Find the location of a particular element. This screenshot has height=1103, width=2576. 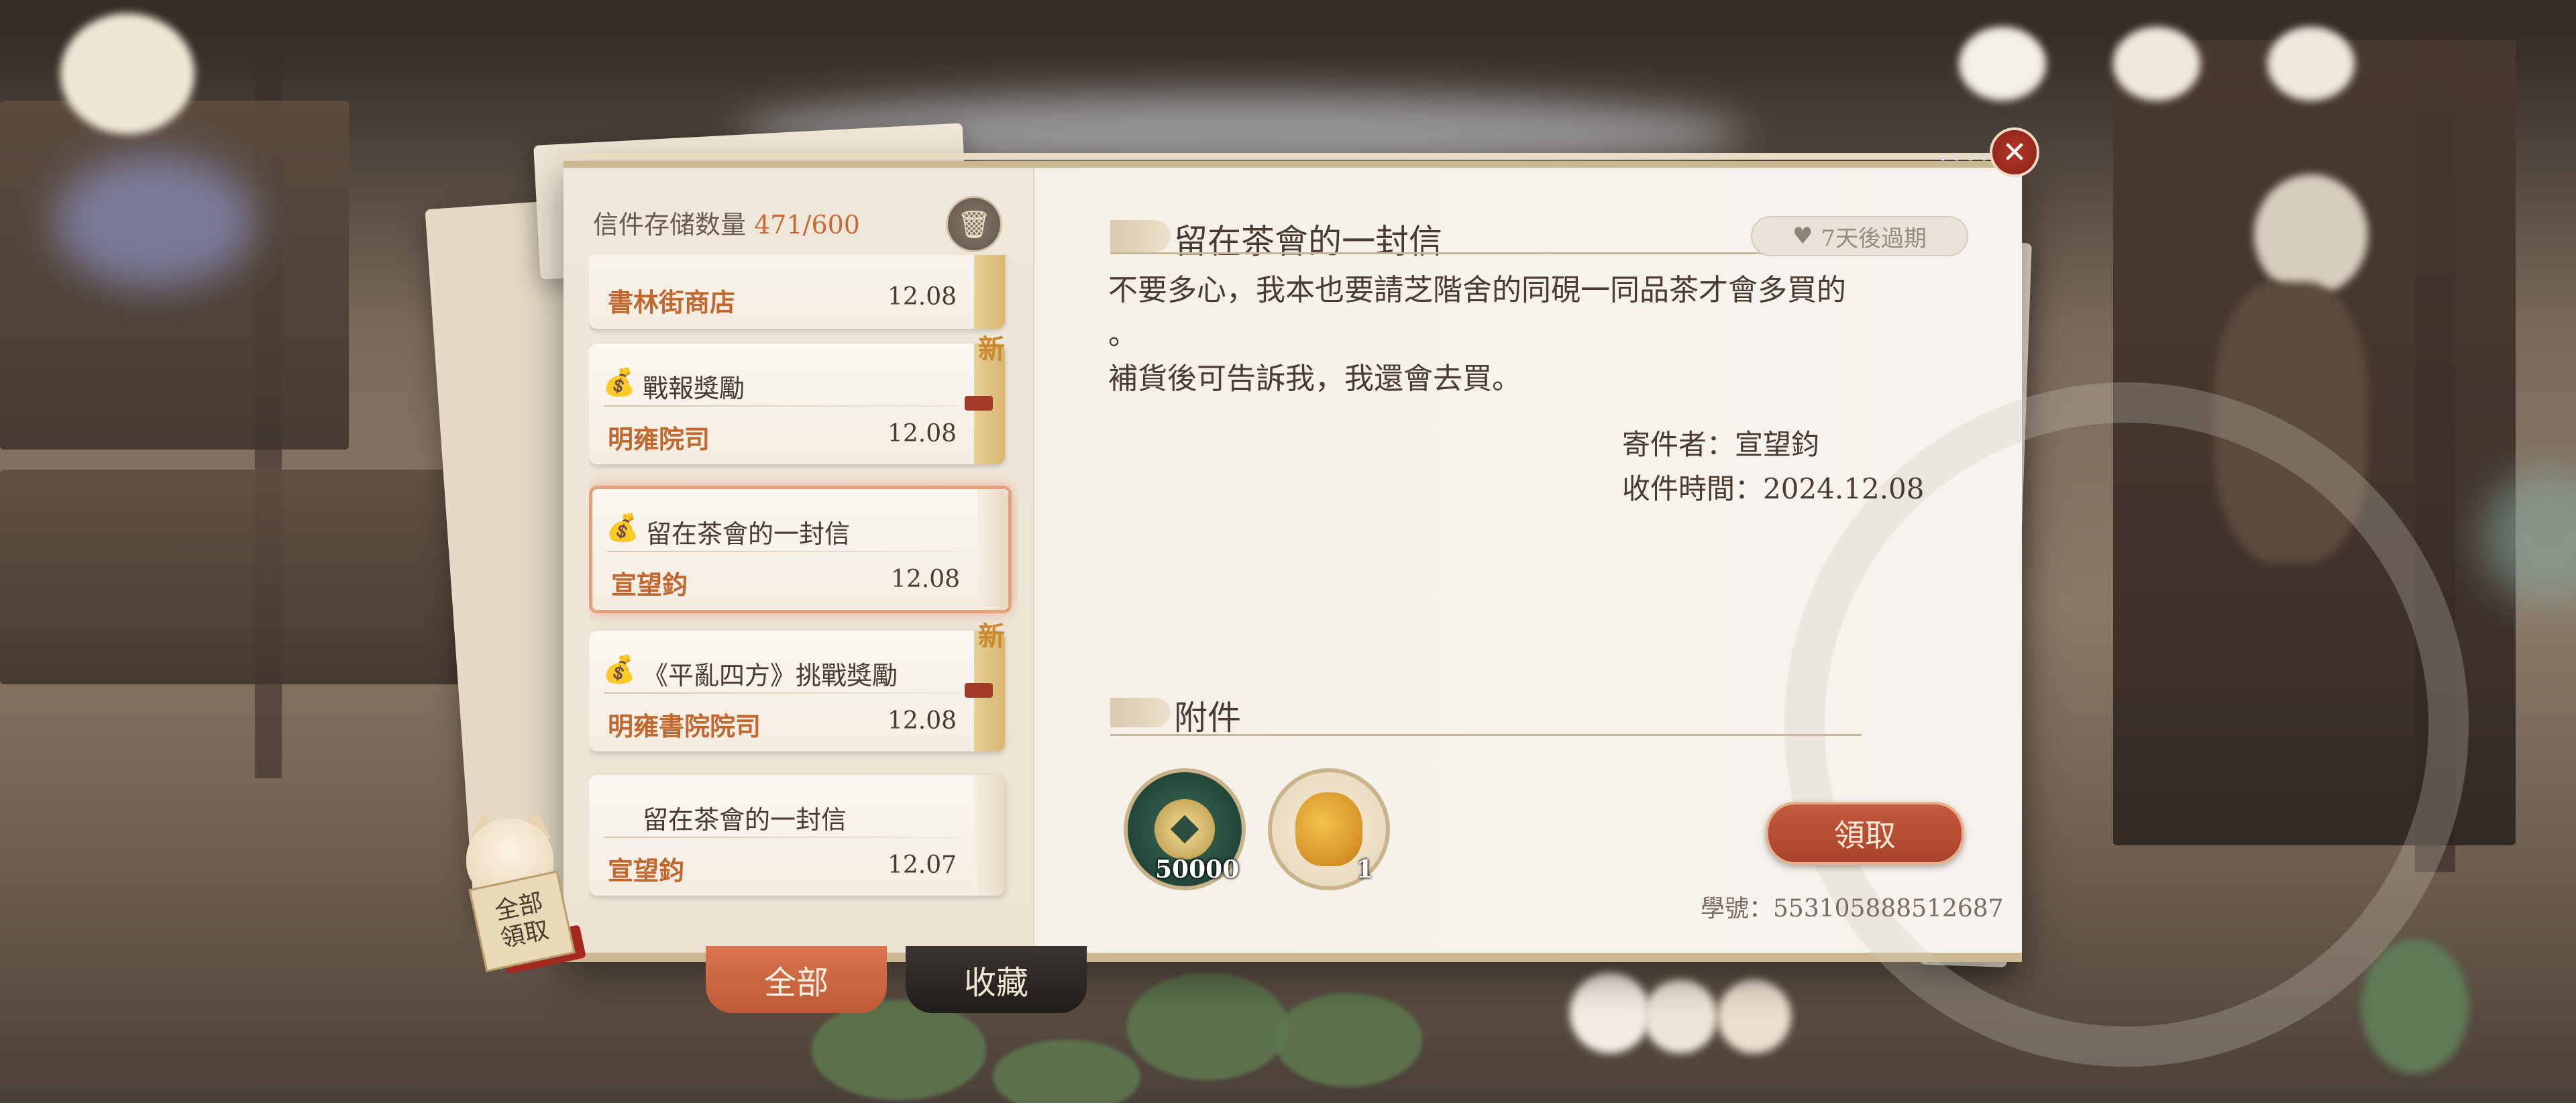

attachments-underline is located at coordinates (1486, 735).